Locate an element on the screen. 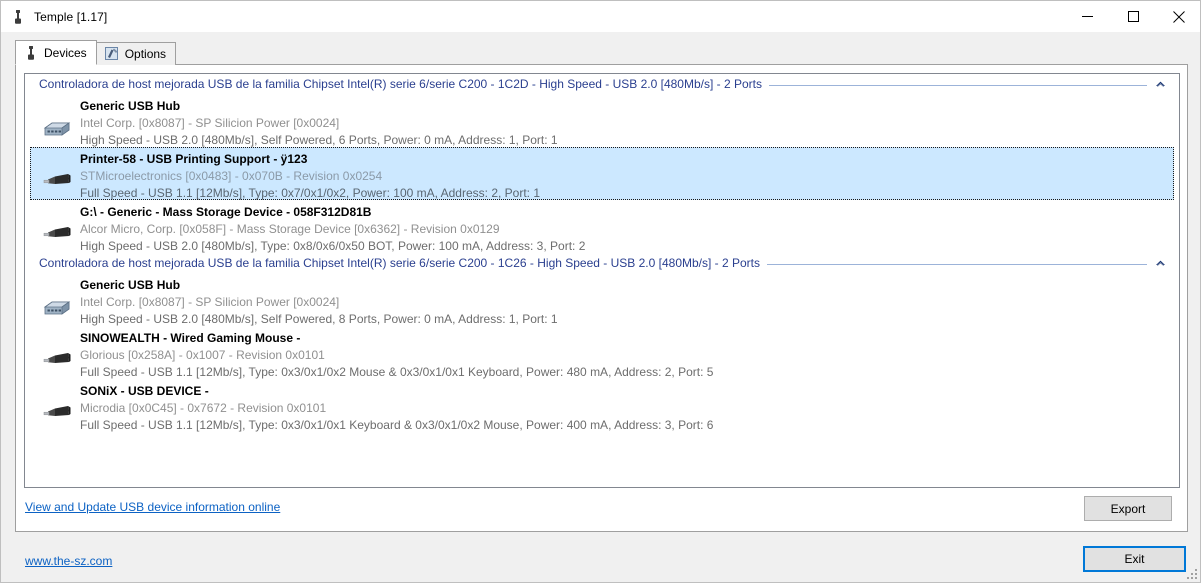 Image resolution: width=1201 pixels, height=583 pixels. exit-button: Exit is located at coordinates (1134, 559).